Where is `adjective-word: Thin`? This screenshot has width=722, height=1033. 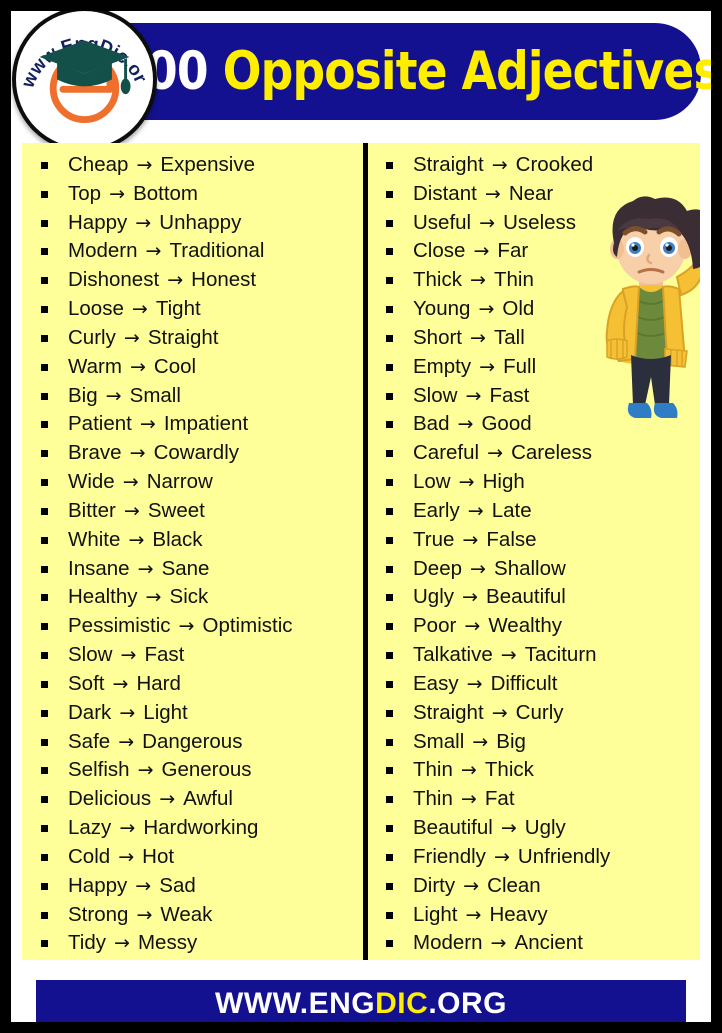 adjective-word: Thin is located at coordinates (433, 770).